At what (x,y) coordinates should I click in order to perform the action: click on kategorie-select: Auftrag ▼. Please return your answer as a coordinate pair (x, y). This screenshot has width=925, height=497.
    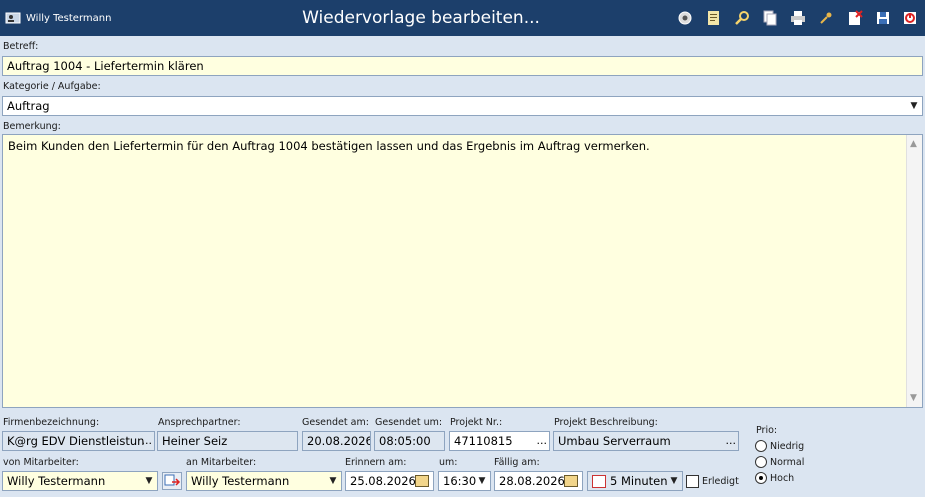
    Looking at the image, I should click on (462, 106).